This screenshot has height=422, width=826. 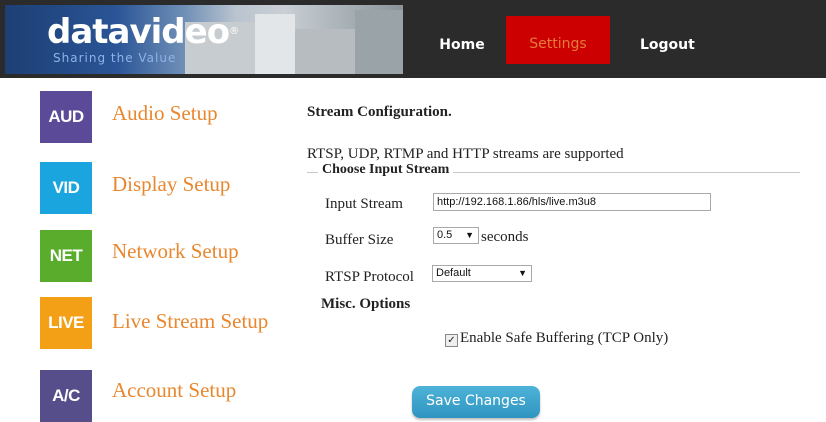 What do you see at coordinates (572, 202) in the screenshot?
I see `input-stream-field: http://192.168.1.86/hls/live.m3u8` at bounding box center [572, 202].